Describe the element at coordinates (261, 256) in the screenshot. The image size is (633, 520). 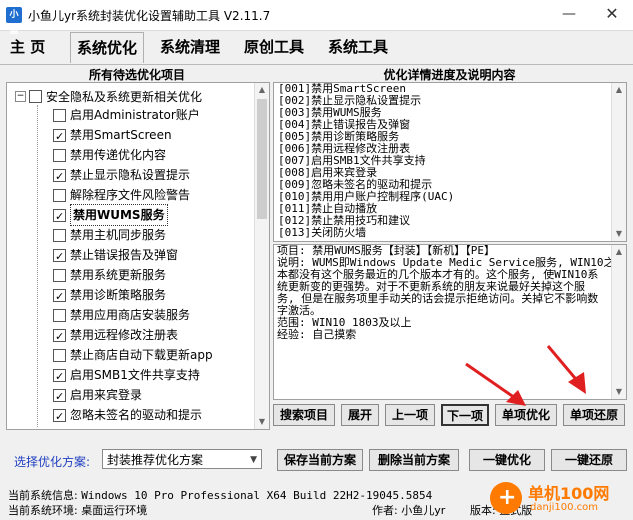
I see `left-scrollbar: ▲ ▼` at that location.